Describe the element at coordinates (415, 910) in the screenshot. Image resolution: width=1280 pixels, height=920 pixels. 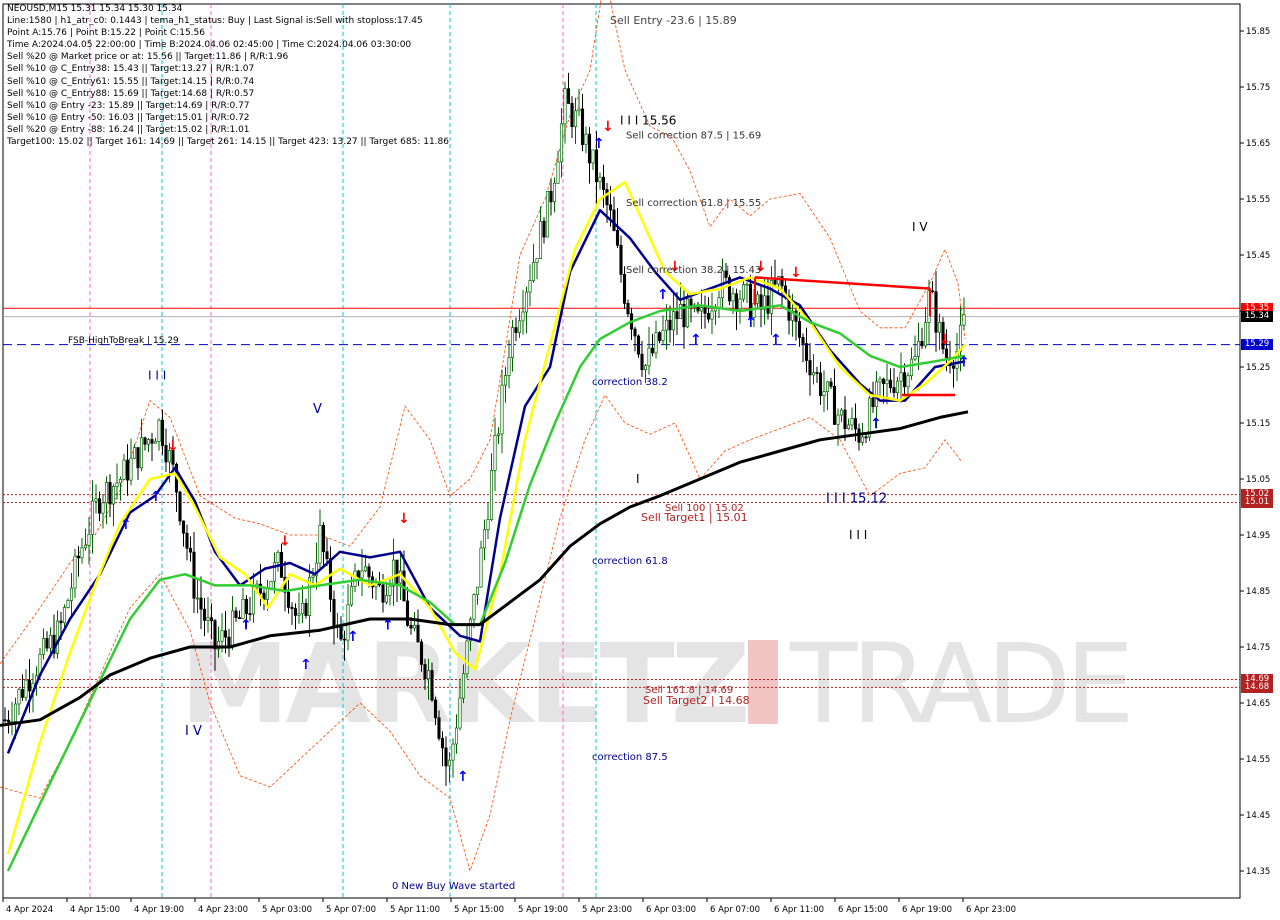
I see `x-tick-label: 5 Apr 11:00` at that location.